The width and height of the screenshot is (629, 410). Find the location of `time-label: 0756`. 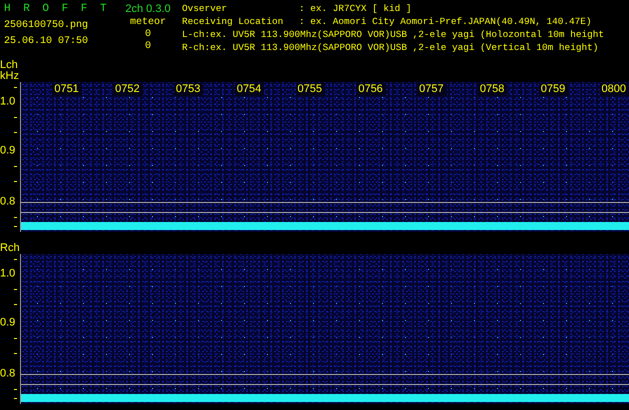

time-label: 0756 is located at coordinates (371, 89).